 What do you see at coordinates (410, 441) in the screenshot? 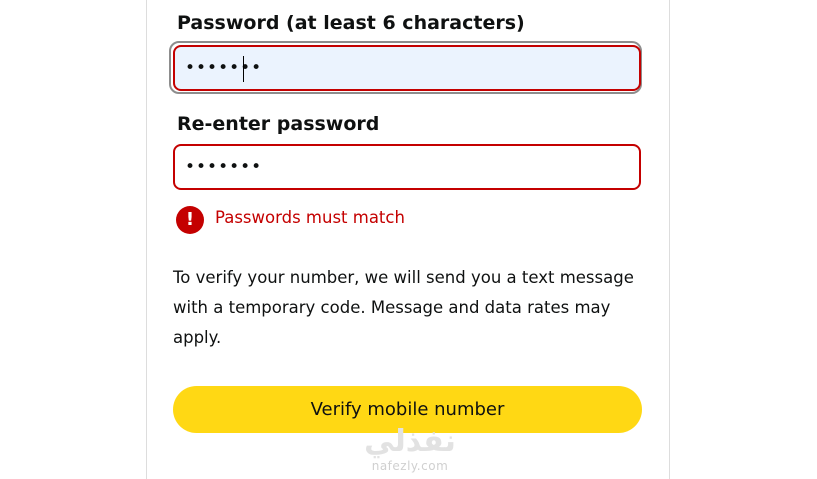
I see `watermark-arabic-text: نفذلي` at bounding box center [410, 441].